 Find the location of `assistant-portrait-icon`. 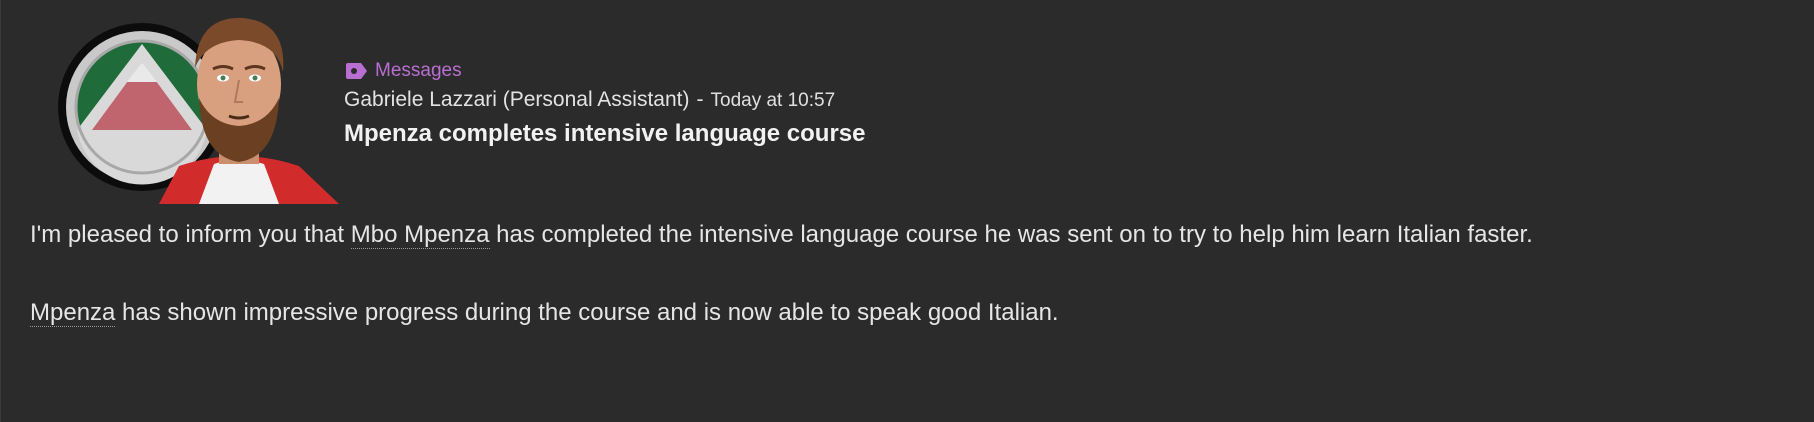

assistant-portrait-icon is located at coordinates (249, 110).